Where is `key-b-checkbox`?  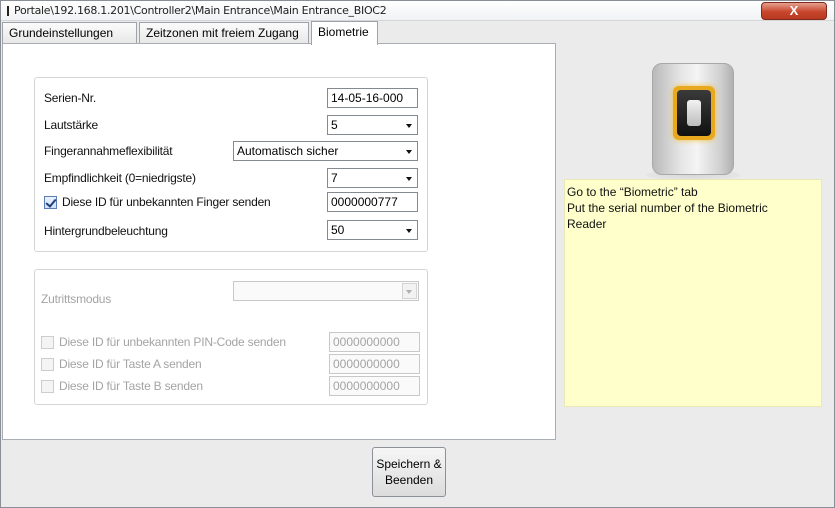
key-b-checkbox is located at coordinates (47, 386).